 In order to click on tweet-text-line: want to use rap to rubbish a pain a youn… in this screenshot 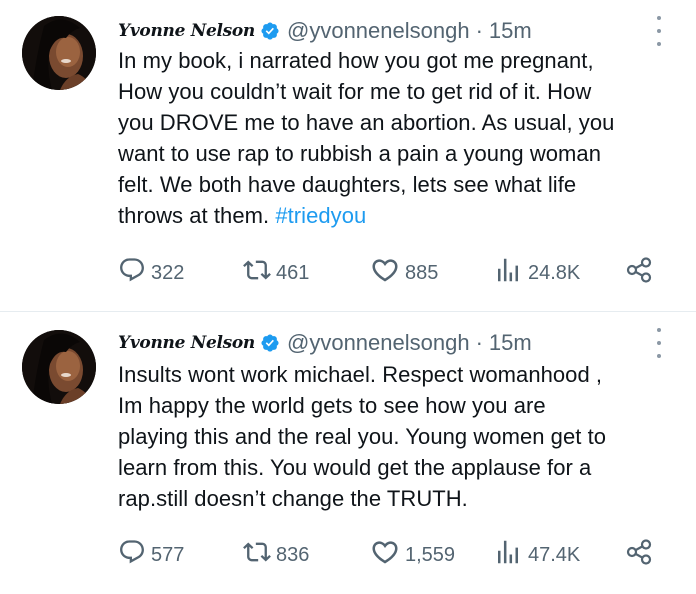, I will do `click(359, 153)`.